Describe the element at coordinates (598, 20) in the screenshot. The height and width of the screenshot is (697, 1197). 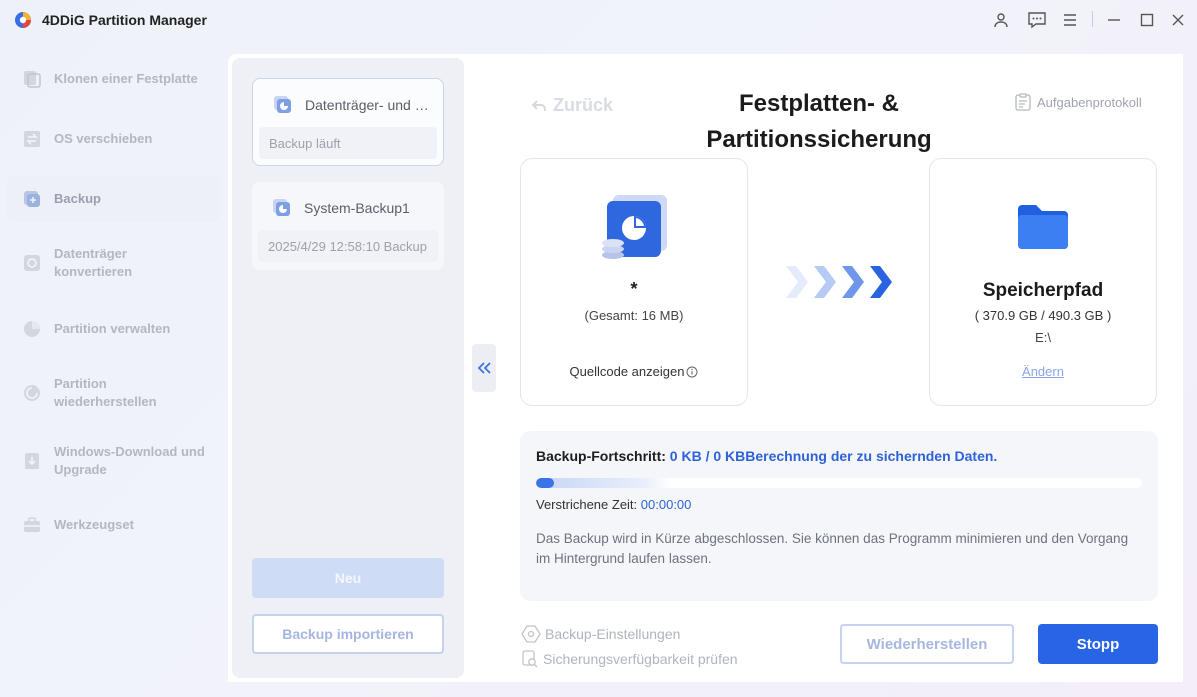
I see `title-bar: 4DDiG Partition Manager` at that location.